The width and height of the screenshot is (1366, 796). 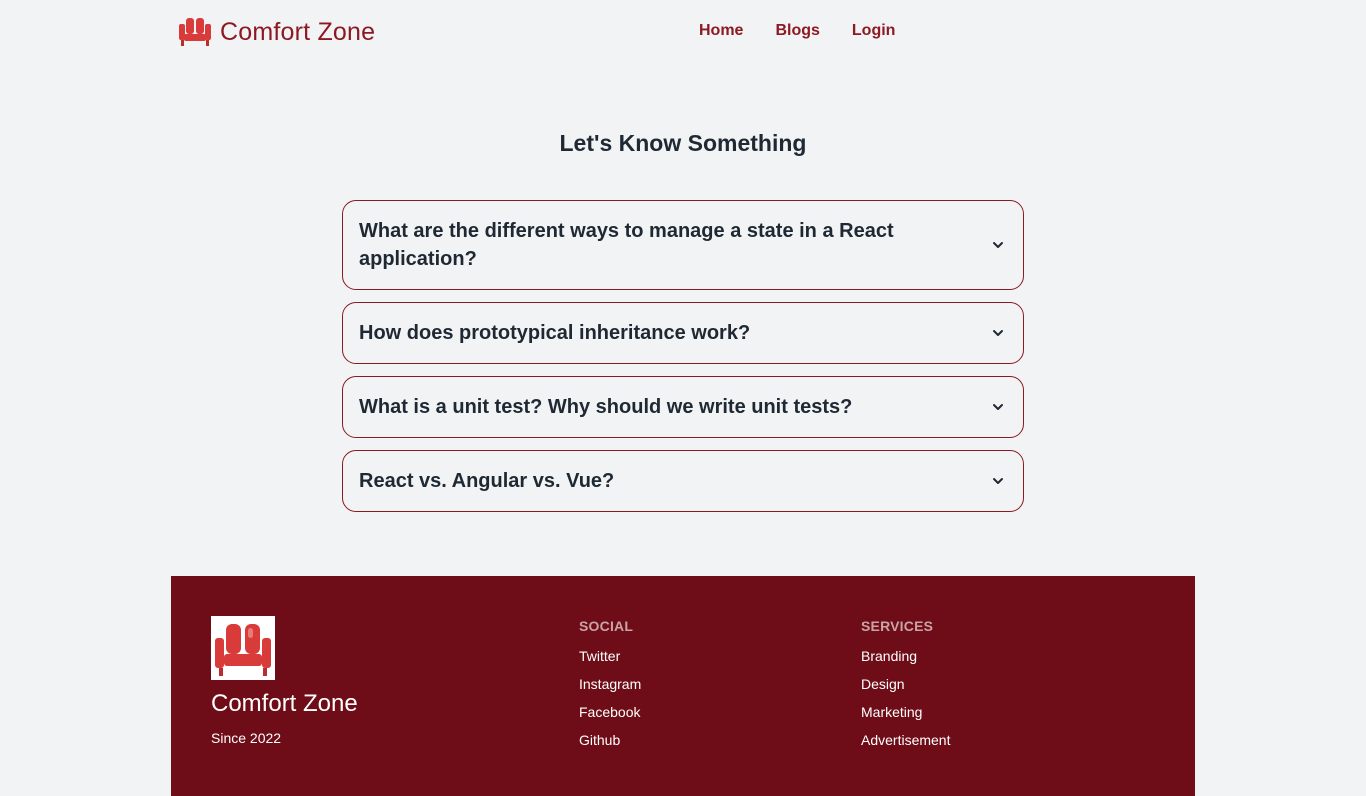 What do you see at coordinates (905, 746) in the screenshot?
I see `footer-link-advertisement: Advertisement` at bounding box center [905, 746].